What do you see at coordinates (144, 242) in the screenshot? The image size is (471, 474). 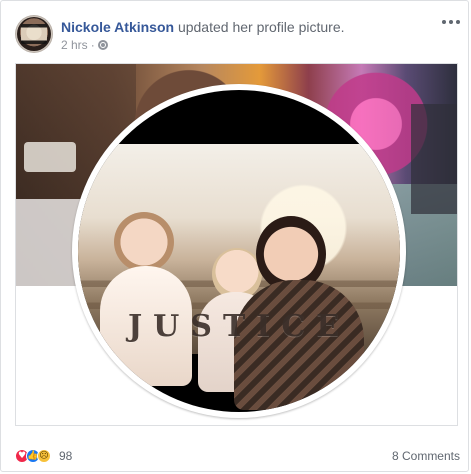 I see `child-one-head` at bounding box center [144, 242].